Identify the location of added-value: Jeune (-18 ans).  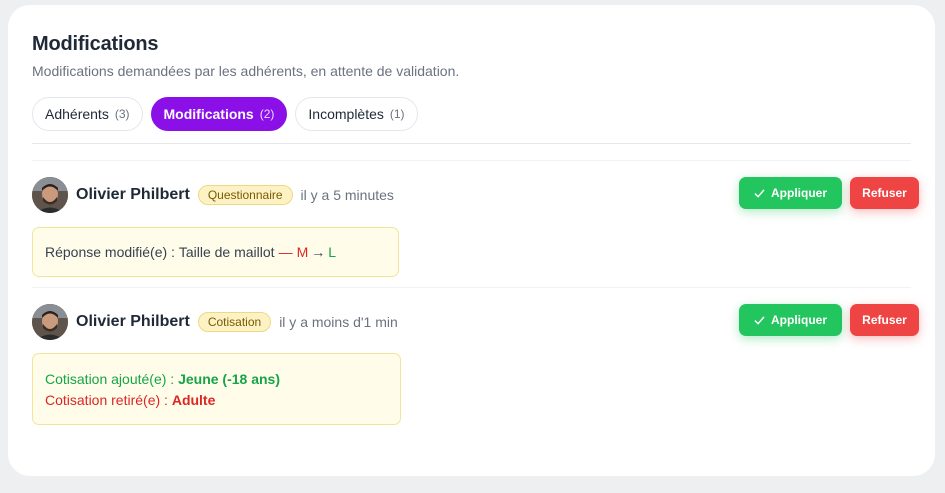
(229, 378).